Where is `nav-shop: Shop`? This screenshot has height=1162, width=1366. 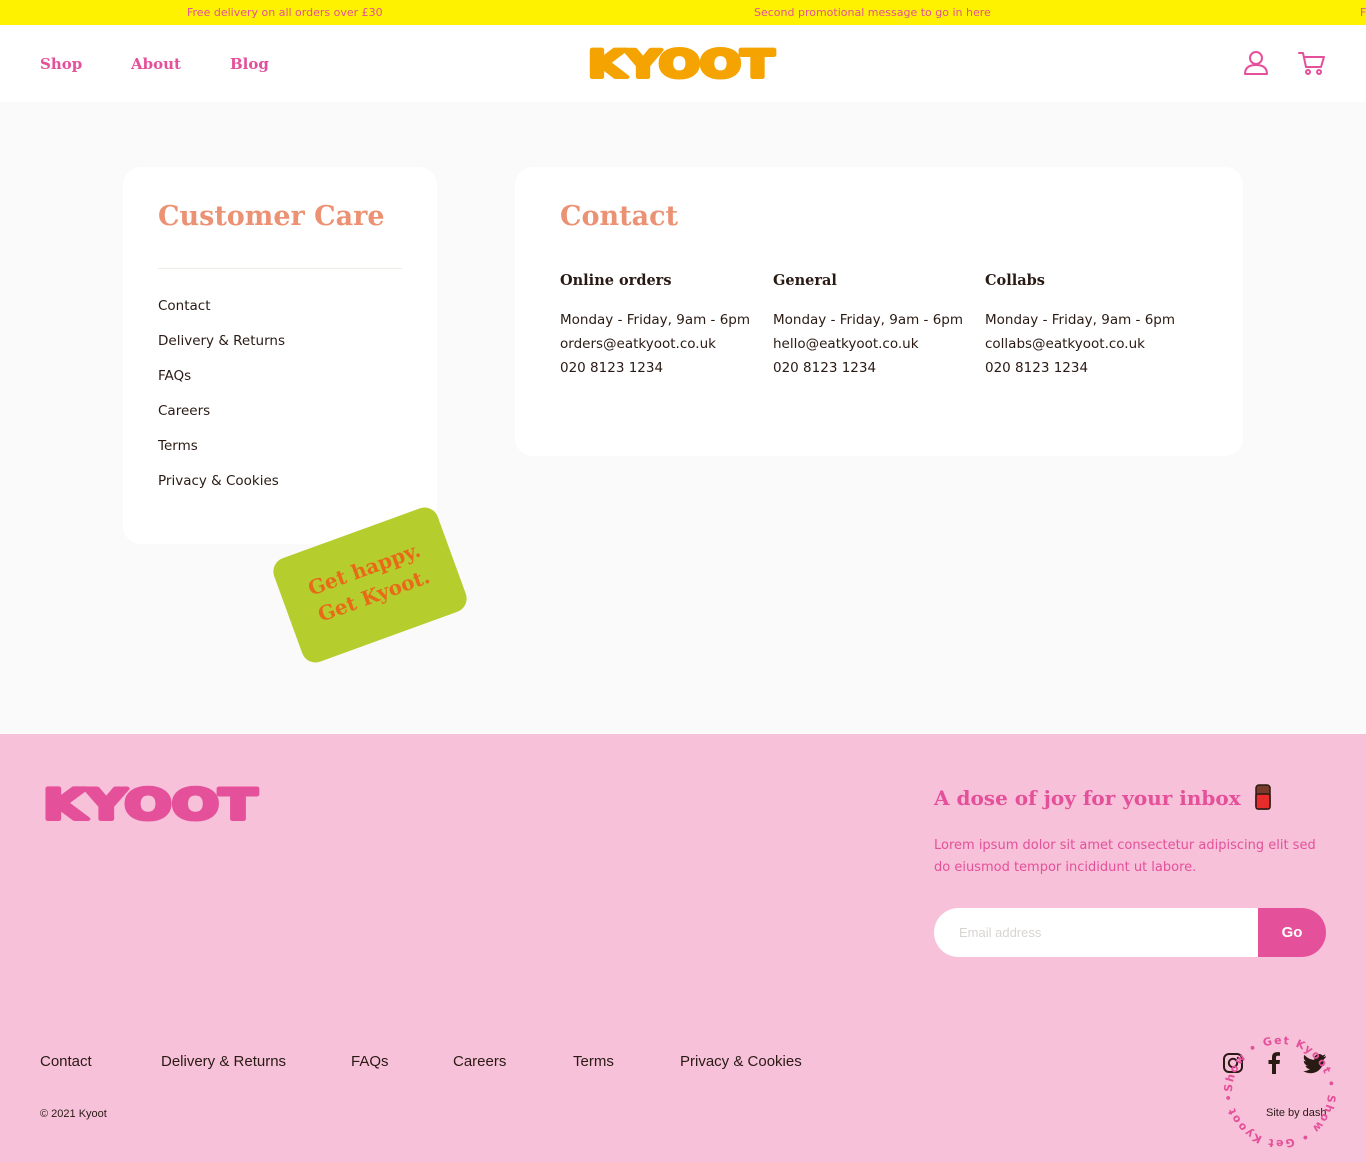
nav-shop: Shop is located at coordinates (61, 64).